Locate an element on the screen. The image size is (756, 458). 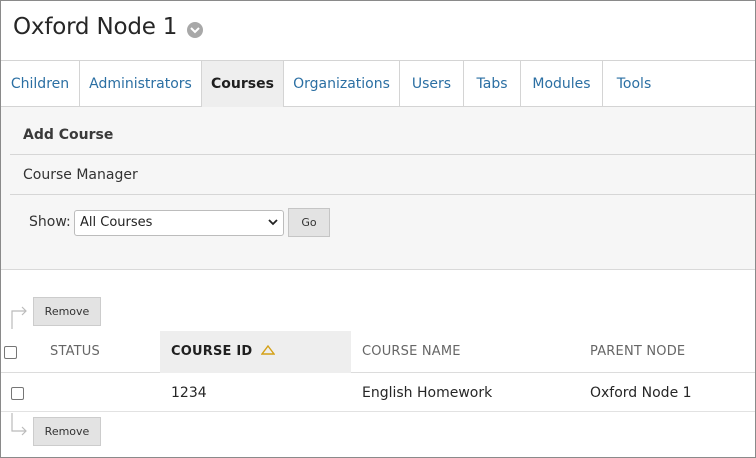
table-row: 1234 English Homework Oxford Node 1 is located at coordinates (378, 393).